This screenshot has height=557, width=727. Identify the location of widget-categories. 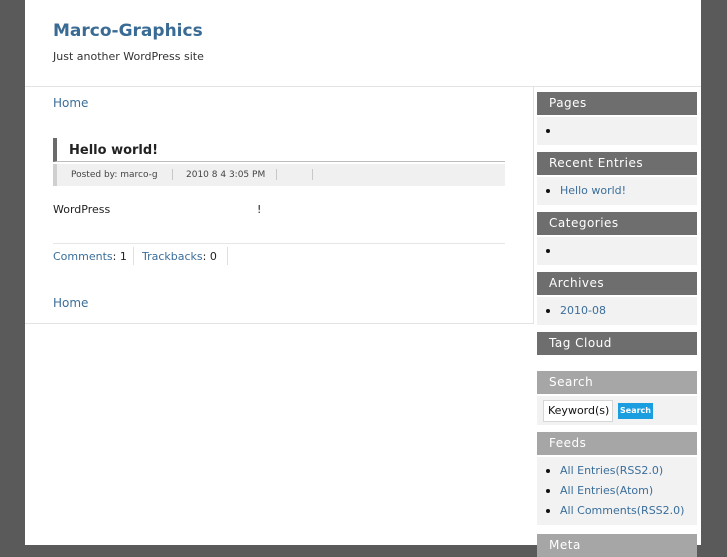
(617, 251).